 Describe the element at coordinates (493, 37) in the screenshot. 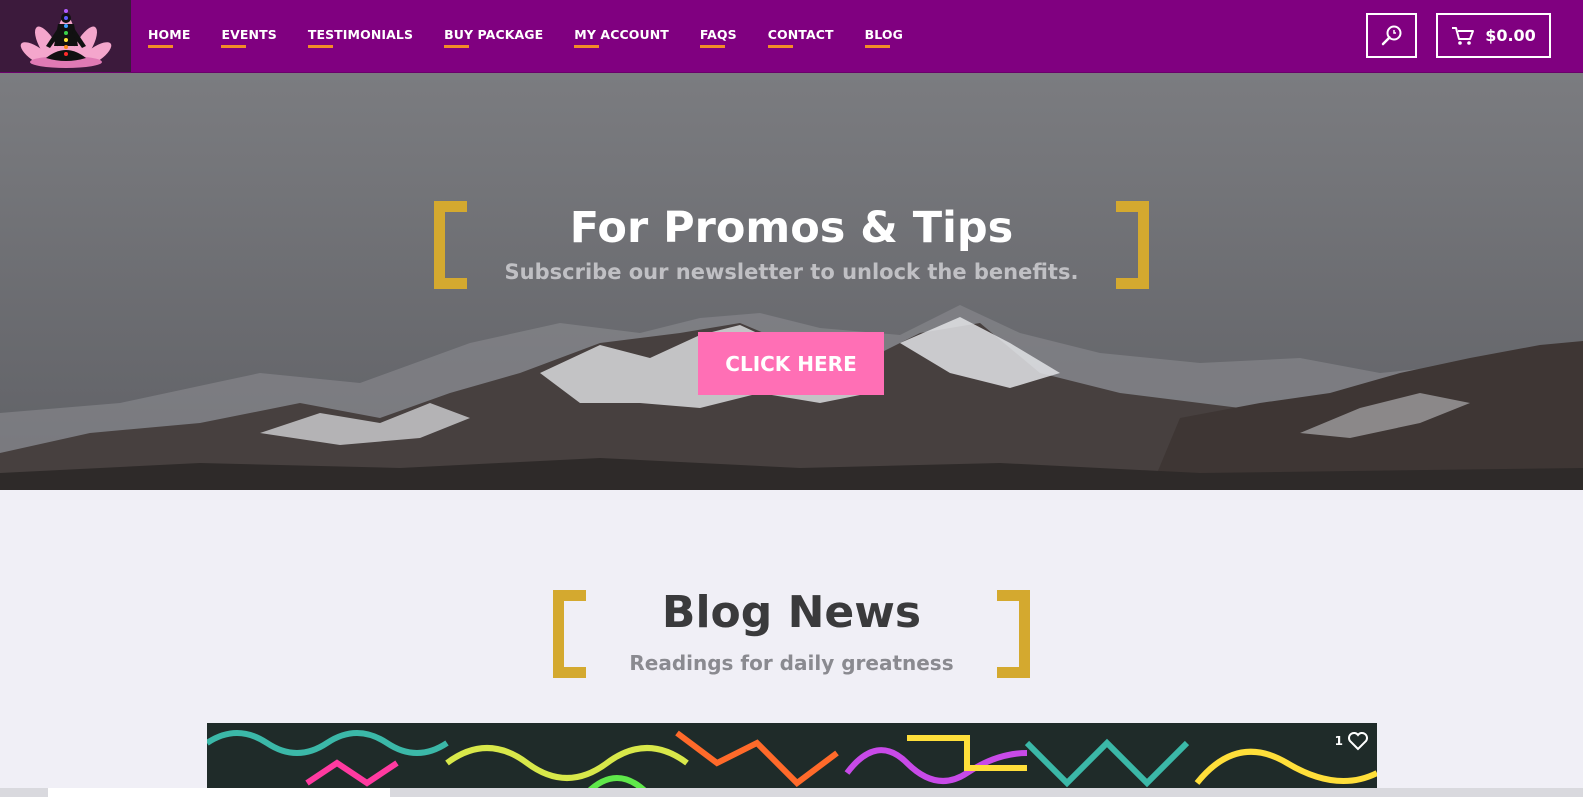

I see `nav-item-buy-package: BUY PACKAGE` at that location.